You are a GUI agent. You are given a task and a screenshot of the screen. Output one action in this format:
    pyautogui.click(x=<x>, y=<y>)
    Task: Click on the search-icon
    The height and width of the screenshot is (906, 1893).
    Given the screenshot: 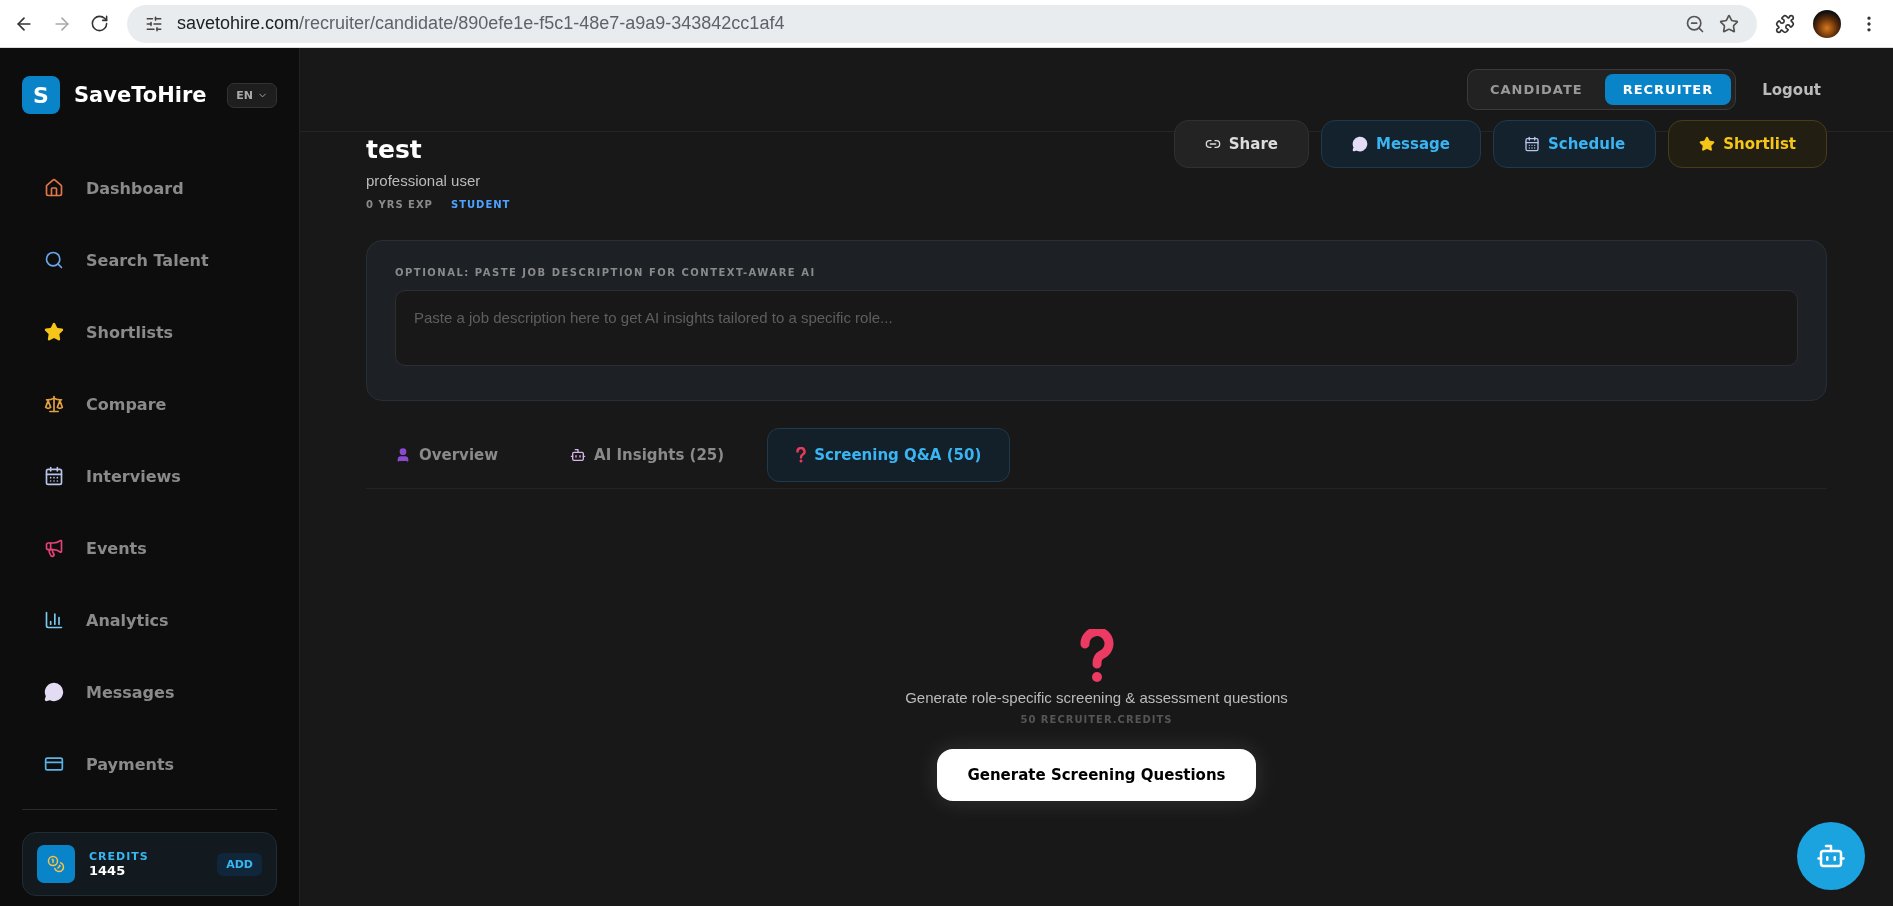 What is the action you would take?
    pyautogui.click(x=54, y=260)
    